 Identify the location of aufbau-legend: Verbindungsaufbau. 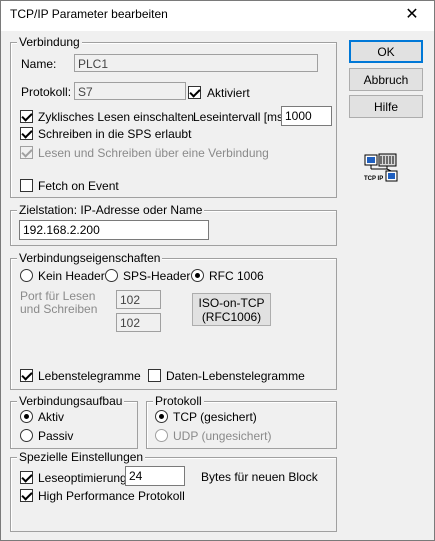
(71, 401).